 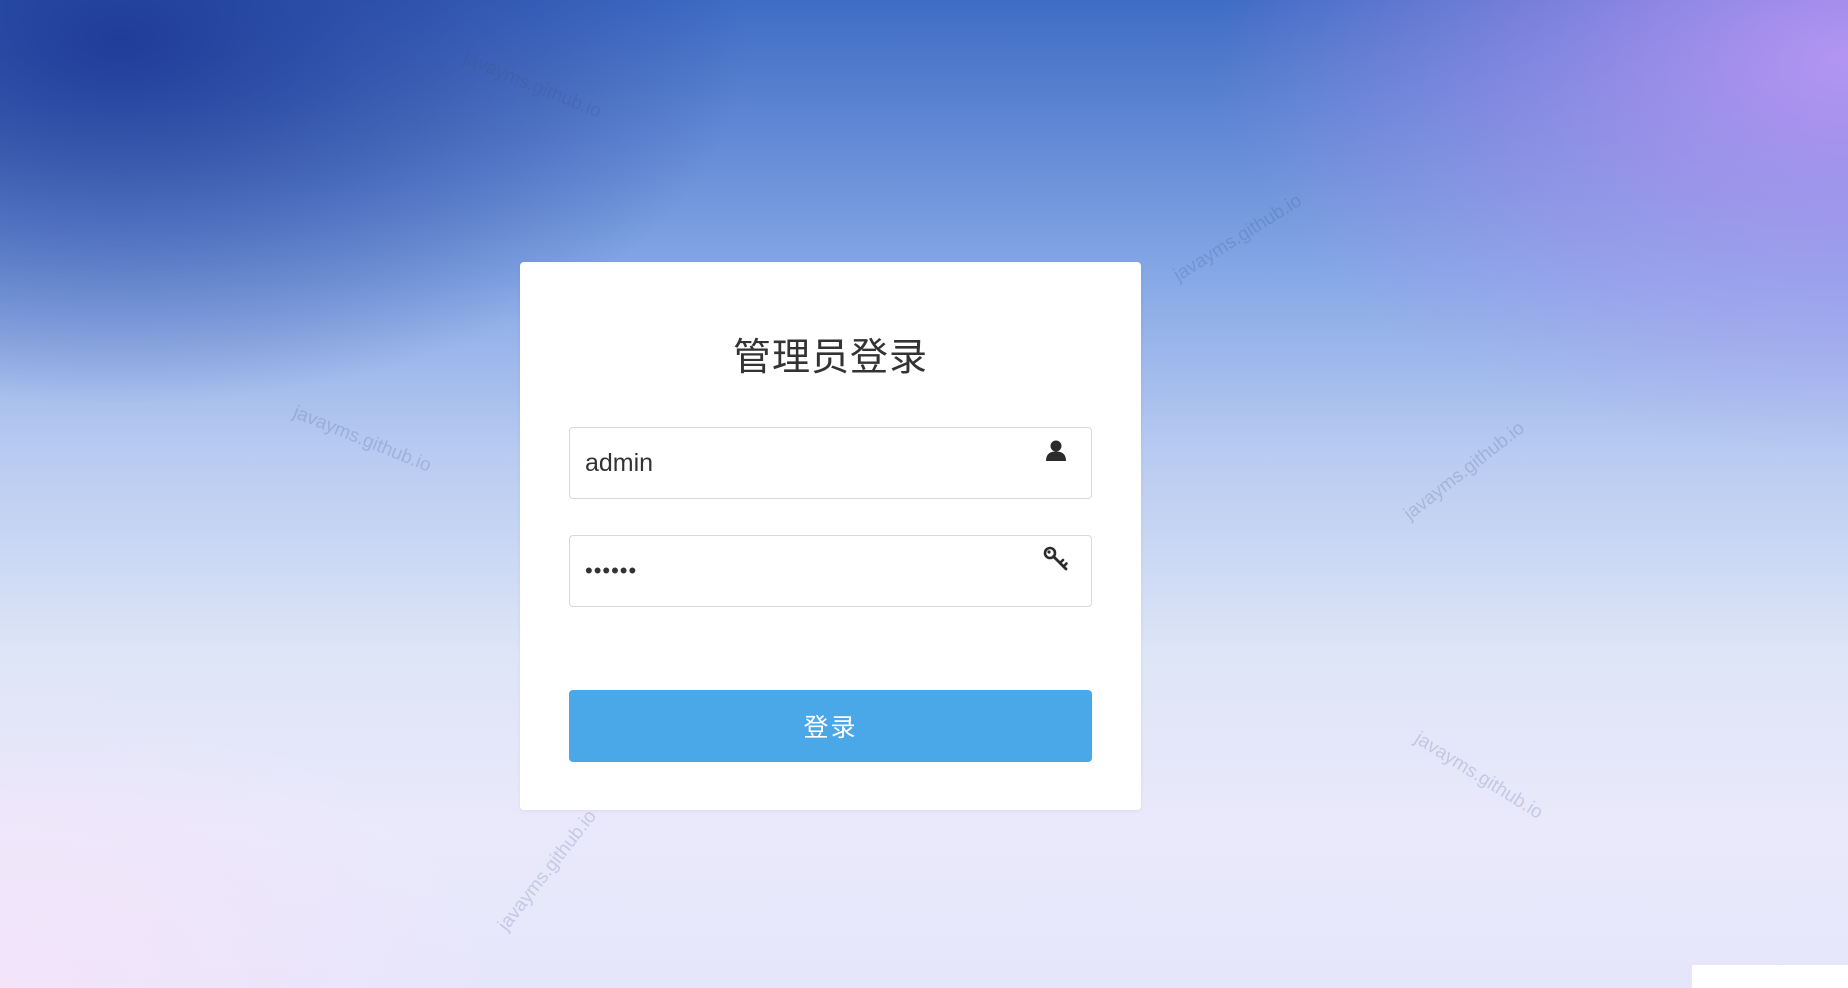 What do you see at coordinates (1056, 559) in the screenshot?
I see `key-icon` at bounding box center [1056, 559].